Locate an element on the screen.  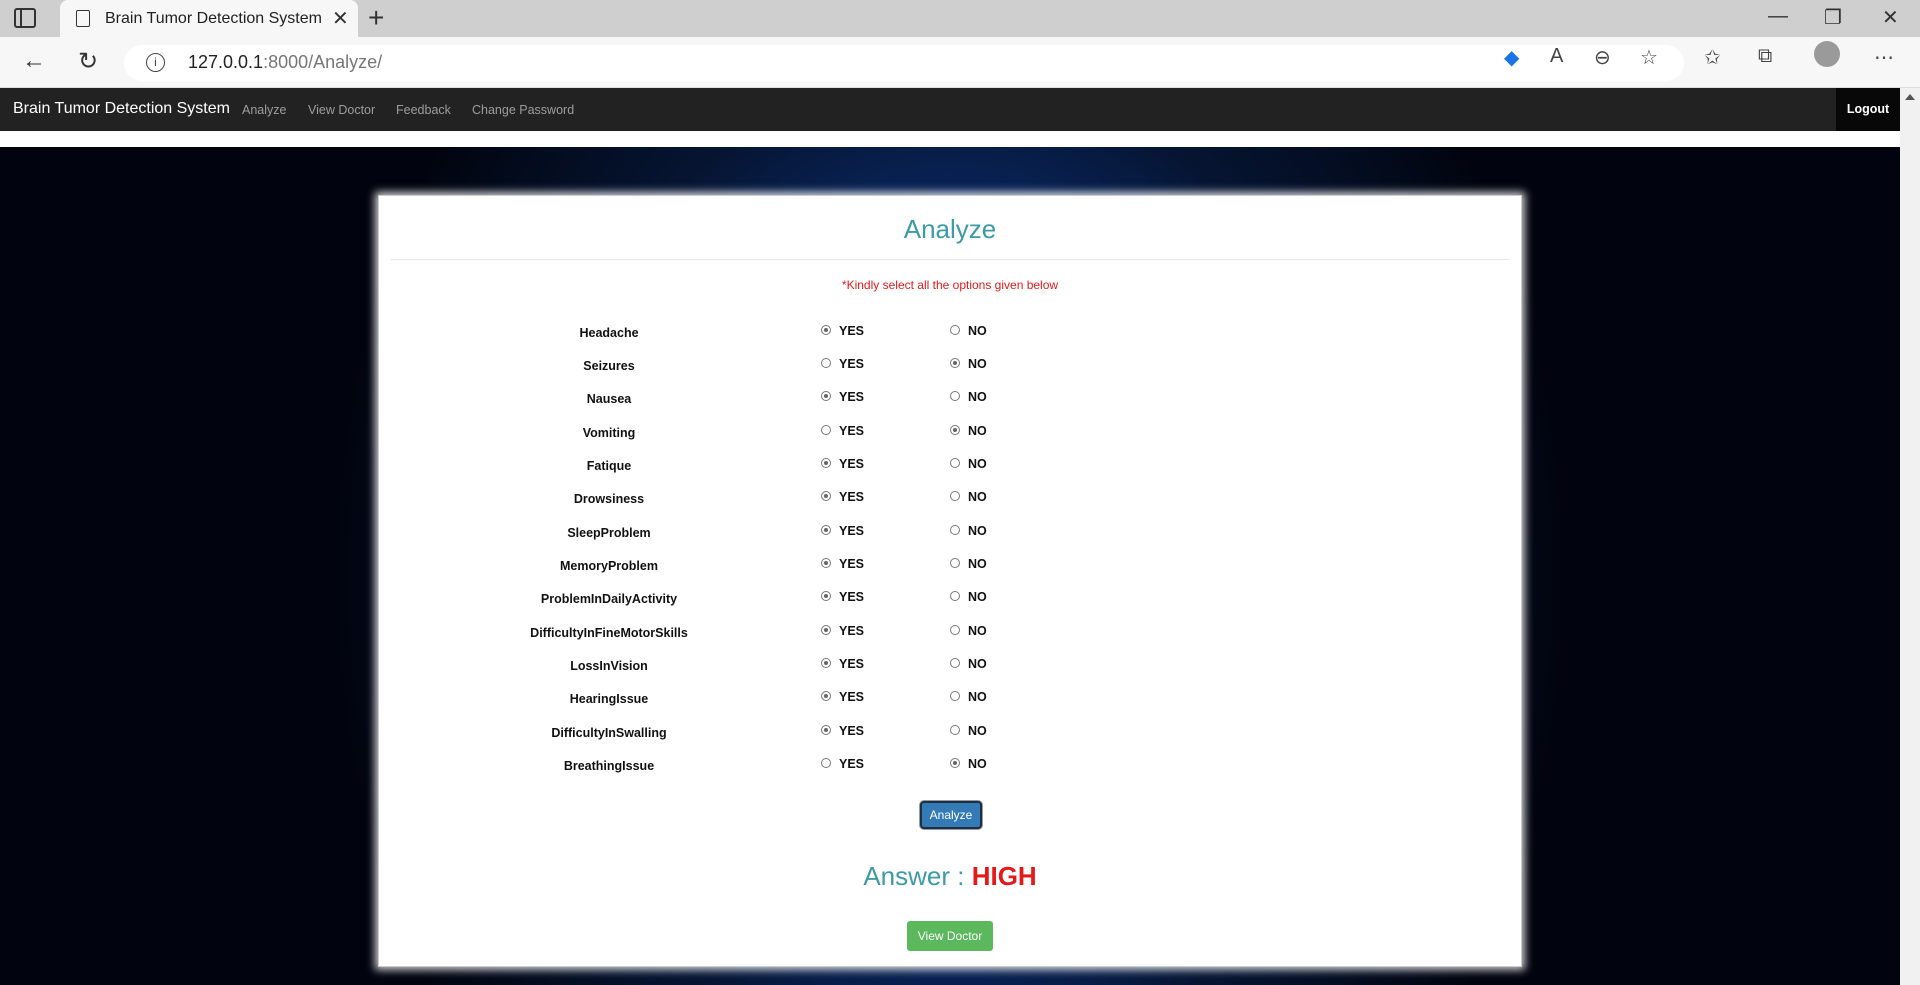
coupon-icon: ◆ is located at coordinates (1511, 57).